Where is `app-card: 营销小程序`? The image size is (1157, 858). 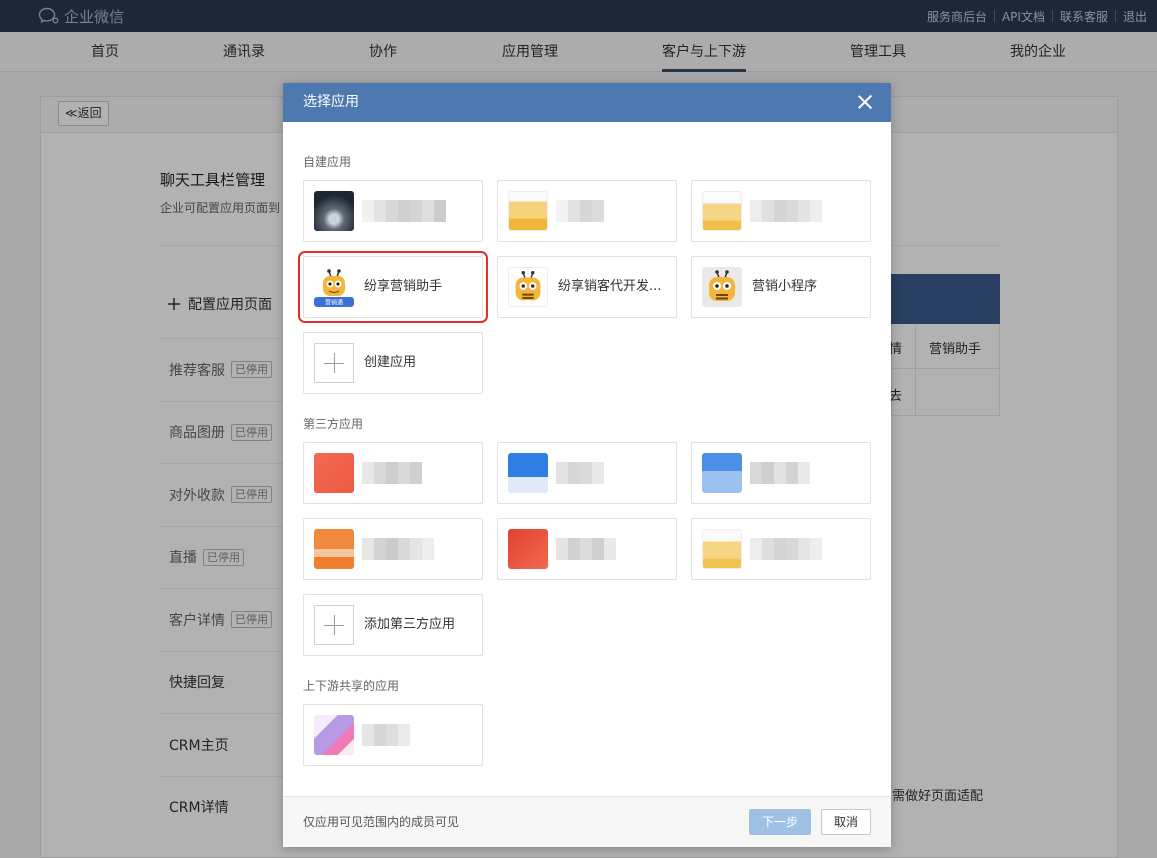 app-card: 营销小程序 is located at coordinates (781, 287).